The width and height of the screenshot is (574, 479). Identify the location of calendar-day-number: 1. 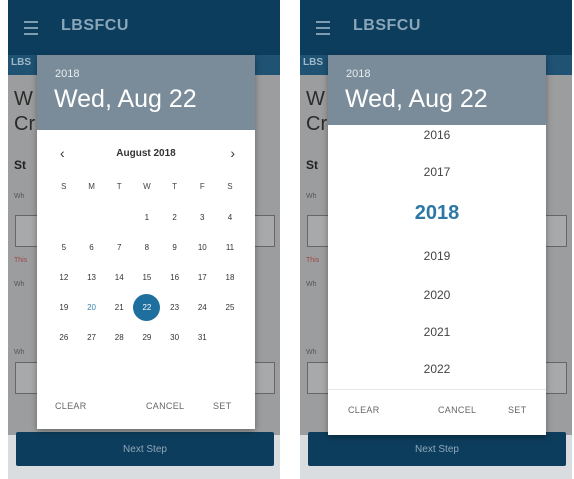
(147, 217).